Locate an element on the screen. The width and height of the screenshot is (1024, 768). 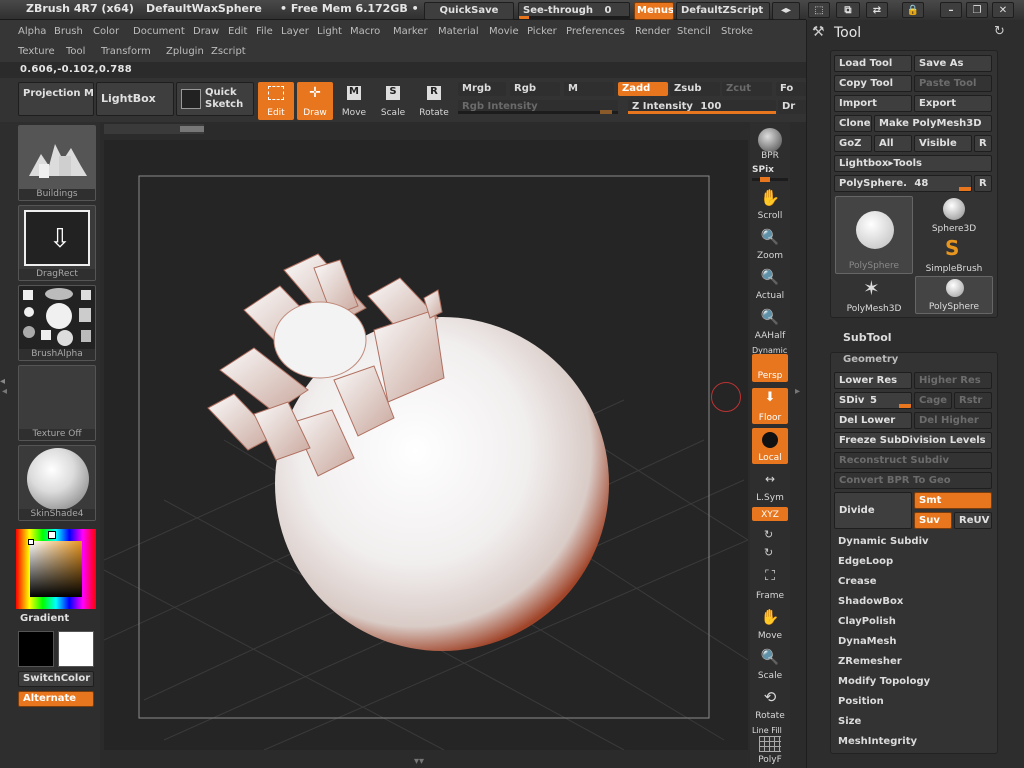
actual-button: 🔍 Actual is located at coordinates (770, 284).